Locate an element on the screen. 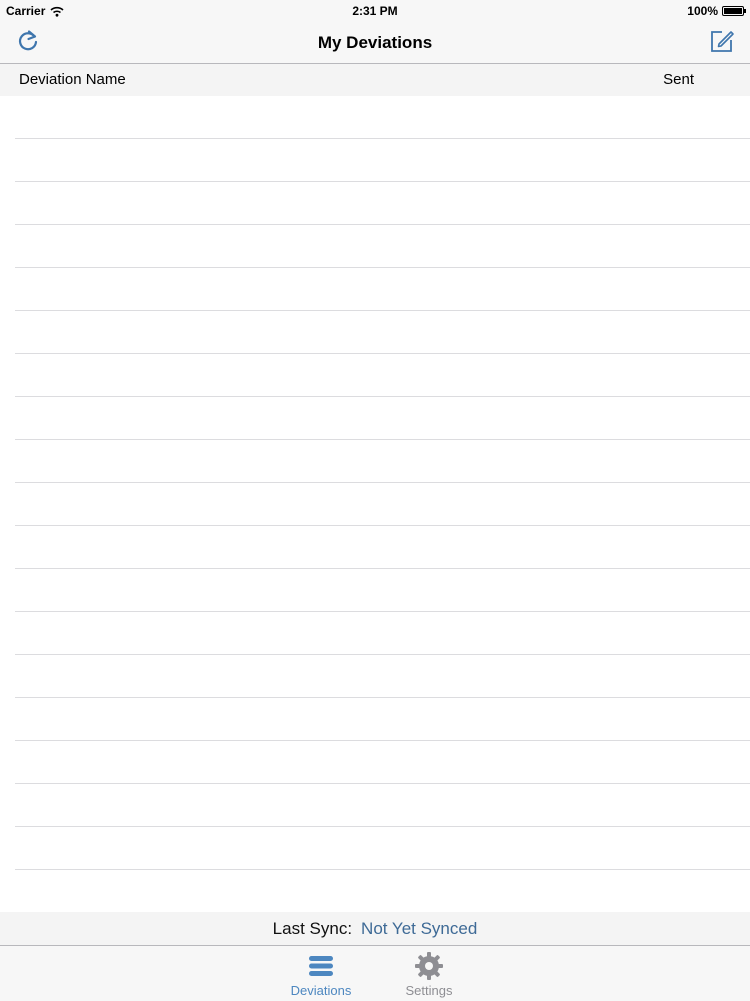 The image size is (750, 1001). battery-indicator: 100% is located at coordinates (716, 11).